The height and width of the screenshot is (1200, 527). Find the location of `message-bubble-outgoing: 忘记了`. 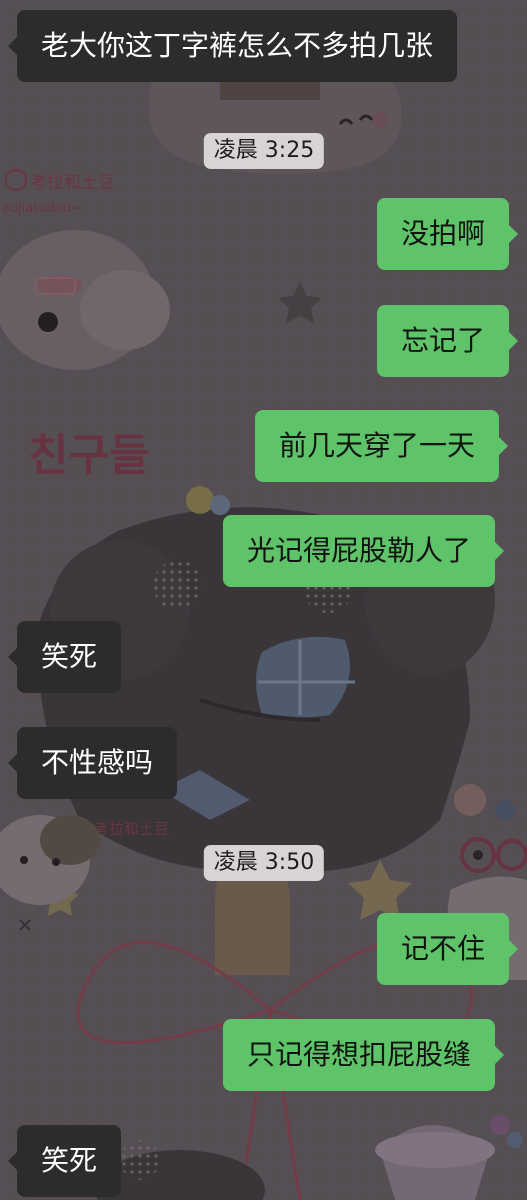

message-bubble-outgoing: 忘记了 is located at coordinates (448, 341).